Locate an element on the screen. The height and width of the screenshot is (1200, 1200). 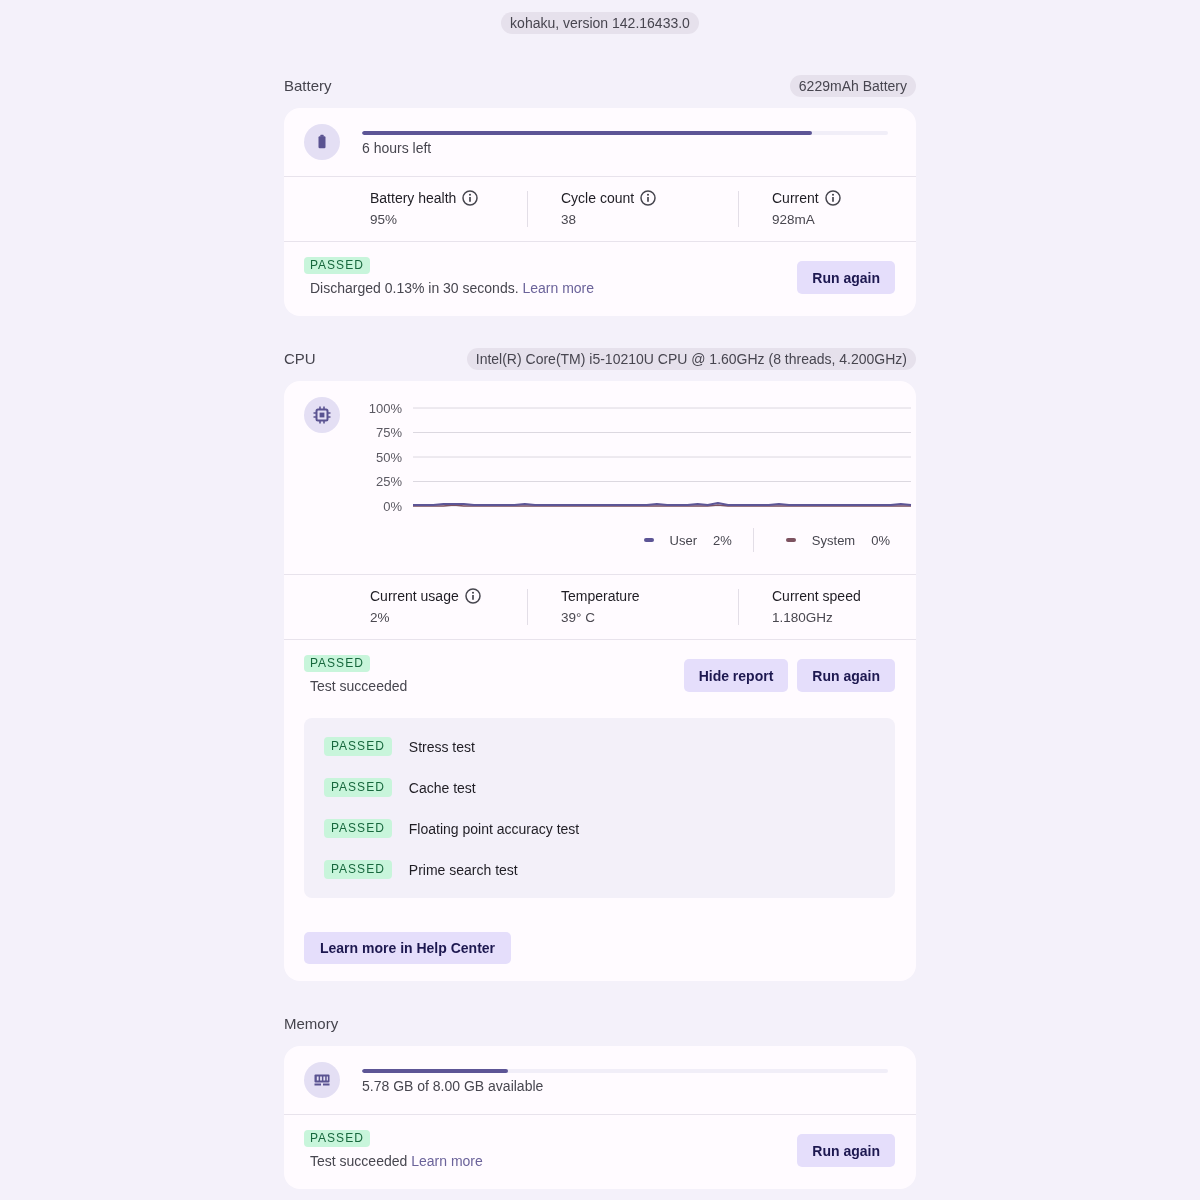
metric-label: Current is located at coordinates (795, 198).